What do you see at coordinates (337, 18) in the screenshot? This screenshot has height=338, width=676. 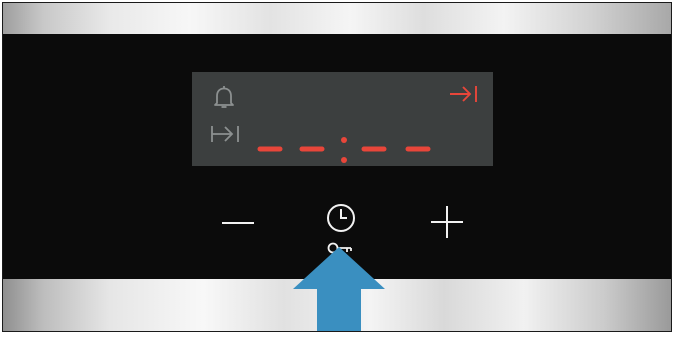 I see `steel-trim-top` at bounding box center [337, 18].